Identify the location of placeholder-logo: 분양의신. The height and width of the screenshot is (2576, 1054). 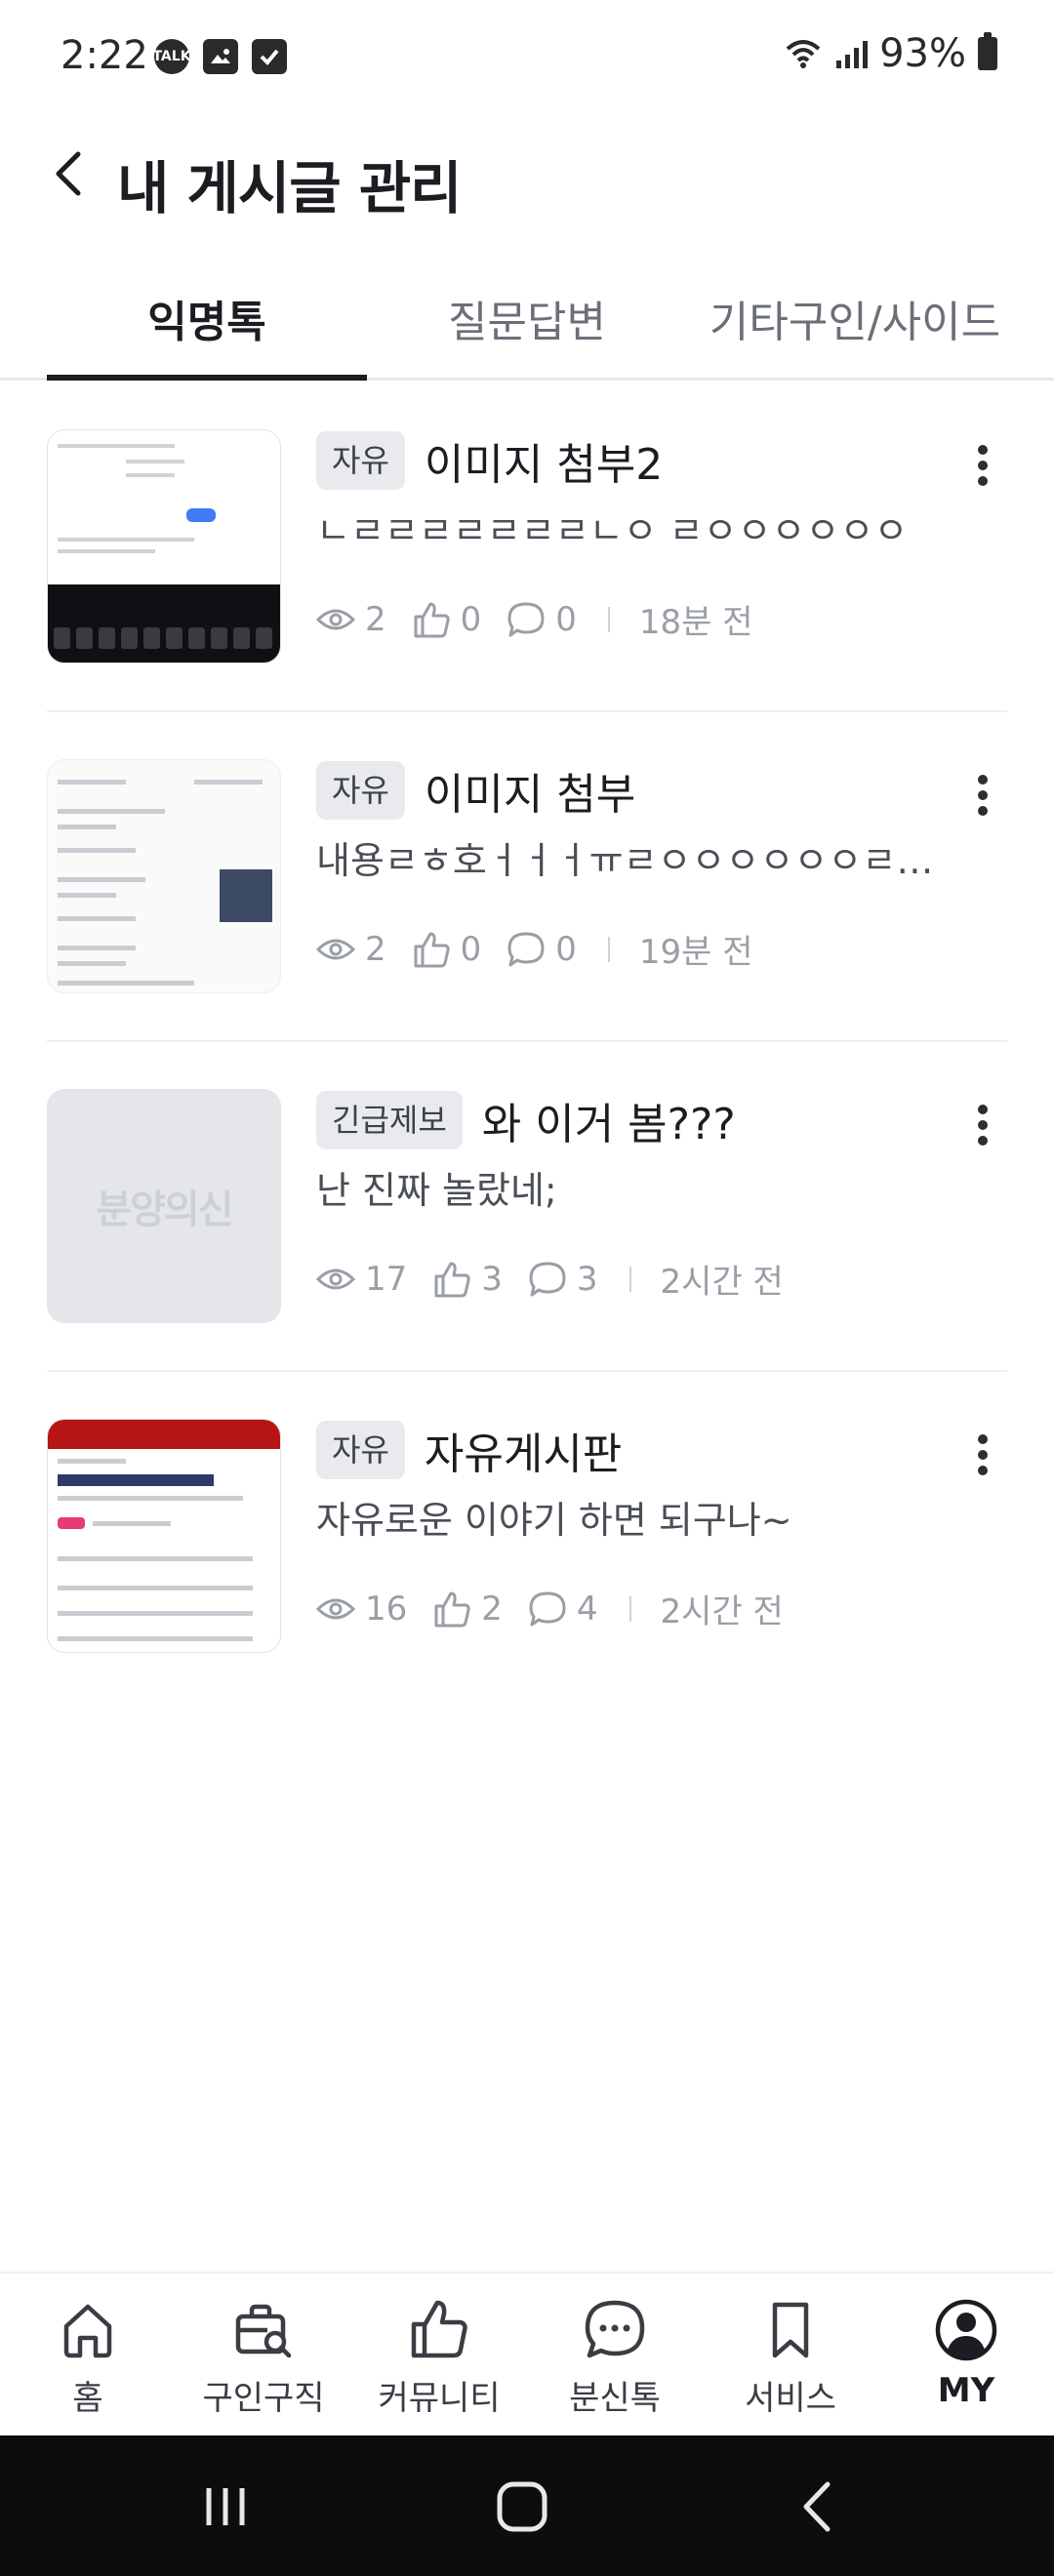
(164, 1209).